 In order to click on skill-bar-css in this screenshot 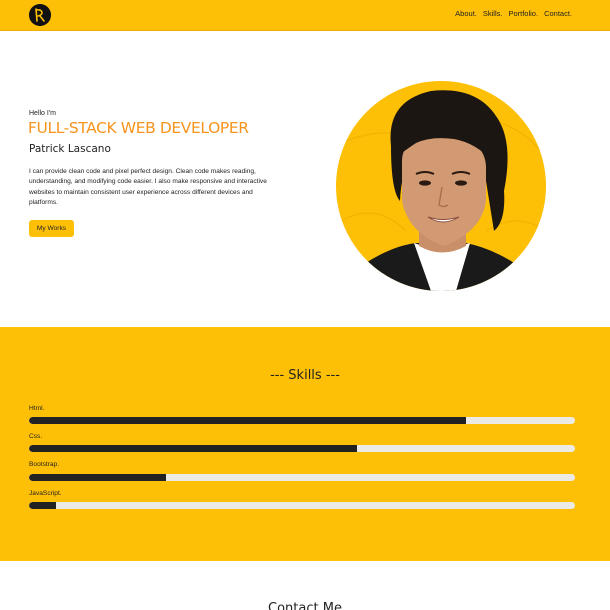, I will do `click(302, 448)`.